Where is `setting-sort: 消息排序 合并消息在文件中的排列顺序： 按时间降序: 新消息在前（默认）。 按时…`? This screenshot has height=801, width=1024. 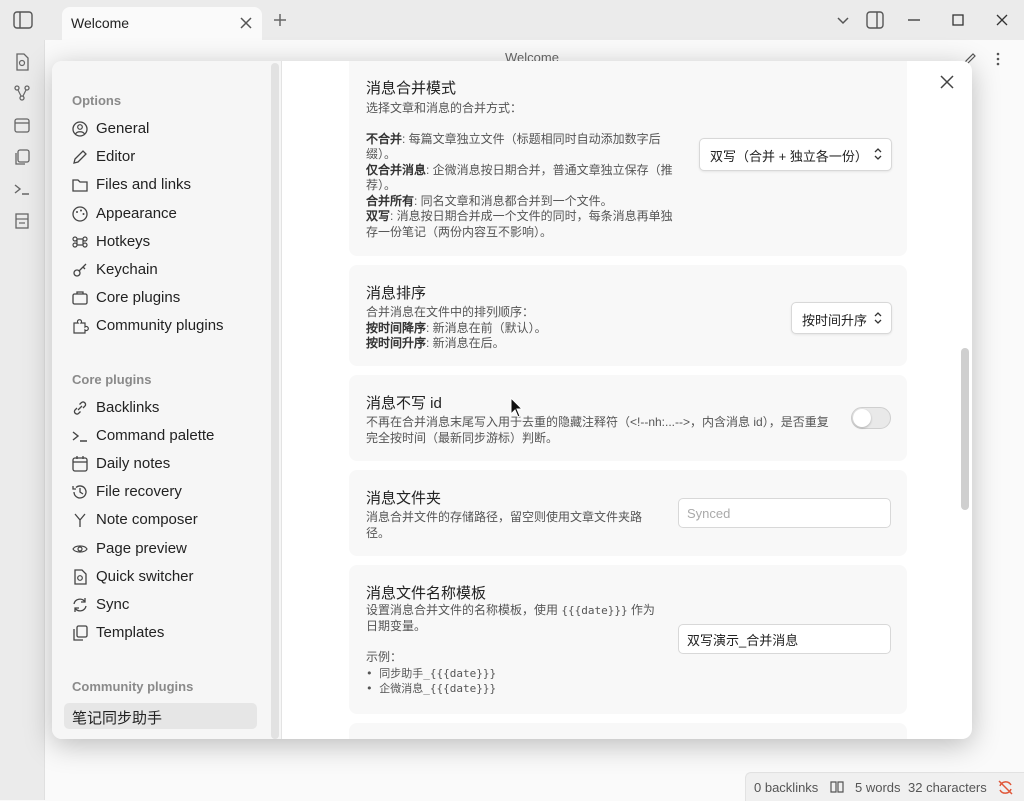
setting-sort: 消息排序 合并消息在文件中的排列顺序： 按时间降序: 新消息在前（默认）。 按时… is located at coordinates (628, 315).